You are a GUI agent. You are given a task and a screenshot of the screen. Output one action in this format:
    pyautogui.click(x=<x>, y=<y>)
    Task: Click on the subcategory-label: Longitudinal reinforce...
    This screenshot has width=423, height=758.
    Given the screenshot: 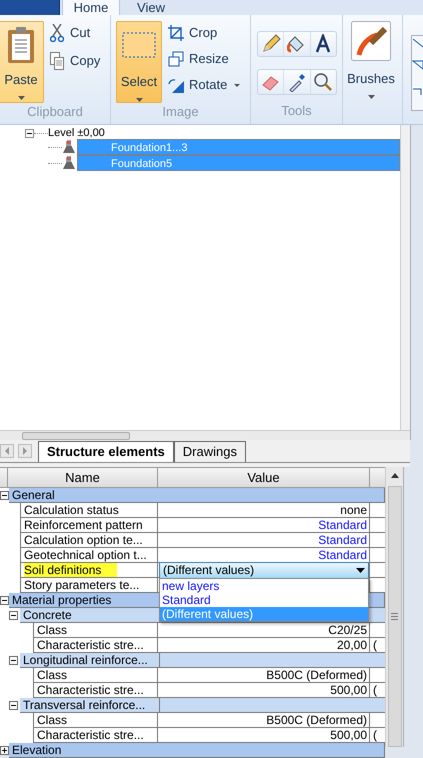 What is the action you would take?
    pyautogui.click(x=90, y=660)
    